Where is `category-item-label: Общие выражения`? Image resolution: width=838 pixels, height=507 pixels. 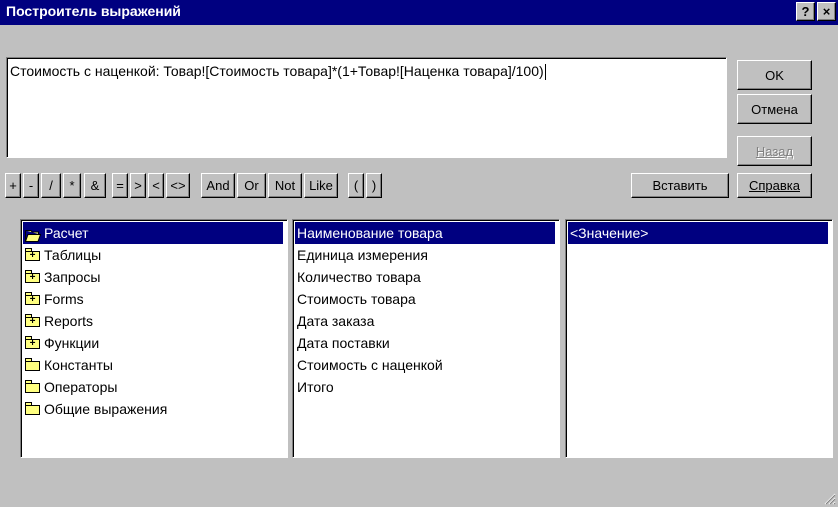
category-item-label: Общие выражения is located at coordinates (106, 409).